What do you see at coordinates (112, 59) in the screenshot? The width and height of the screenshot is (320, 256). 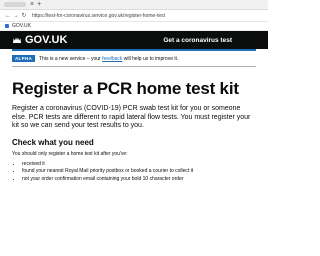 I see `feedback-link: feedback` at bounding box center [112, 59].